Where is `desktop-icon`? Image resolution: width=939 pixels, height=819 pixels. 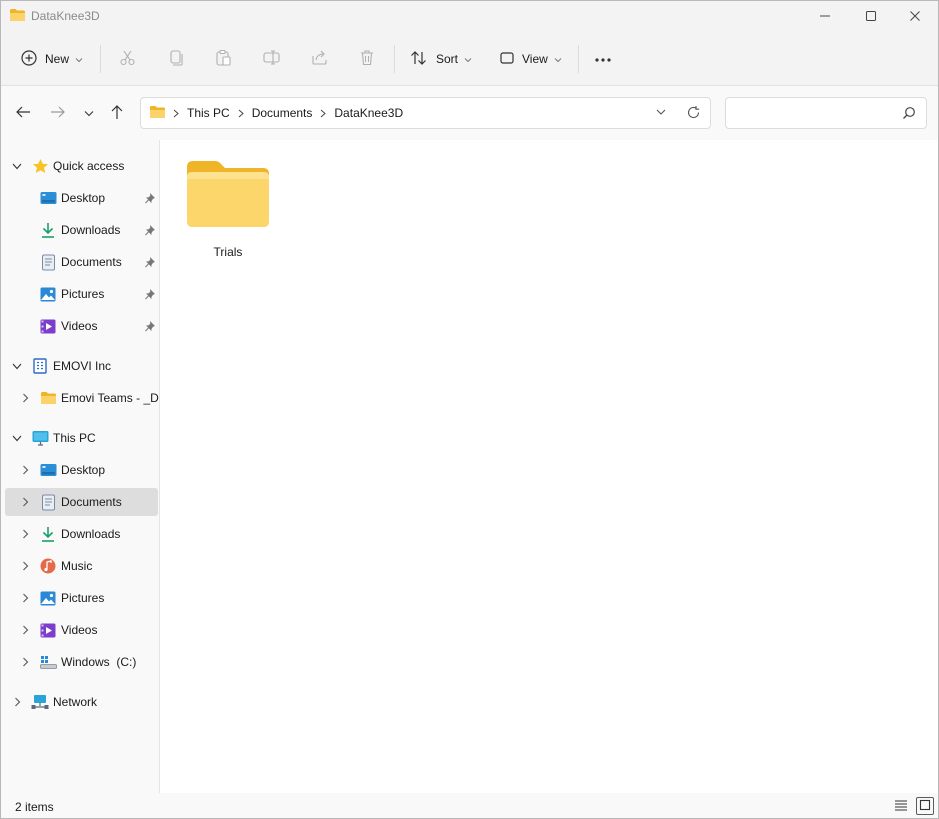
desktop-icon is located at coordinates (48, 470).